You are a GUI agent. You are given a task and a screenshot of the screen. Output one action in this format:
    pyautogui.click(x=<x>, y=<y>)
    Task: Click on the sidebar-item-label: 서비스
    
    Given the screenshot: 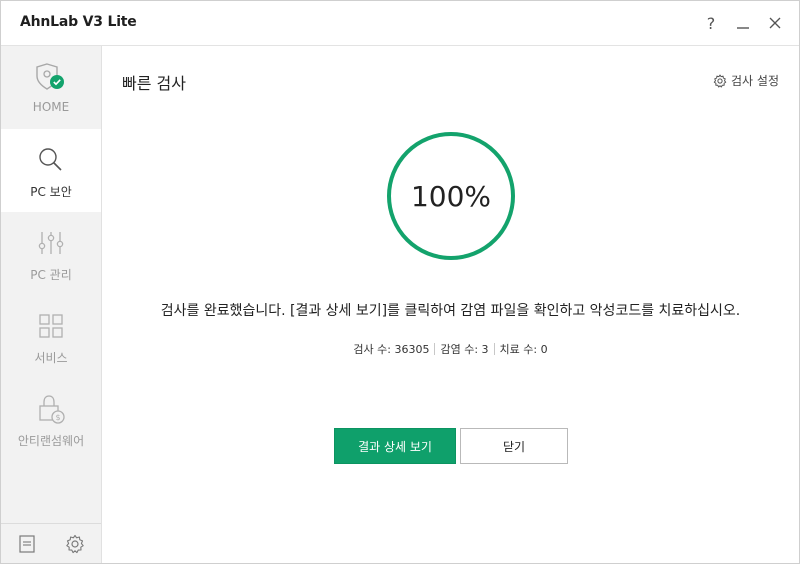 What is the action you would take?
    pyautogui.click(x=51, y=358)
    